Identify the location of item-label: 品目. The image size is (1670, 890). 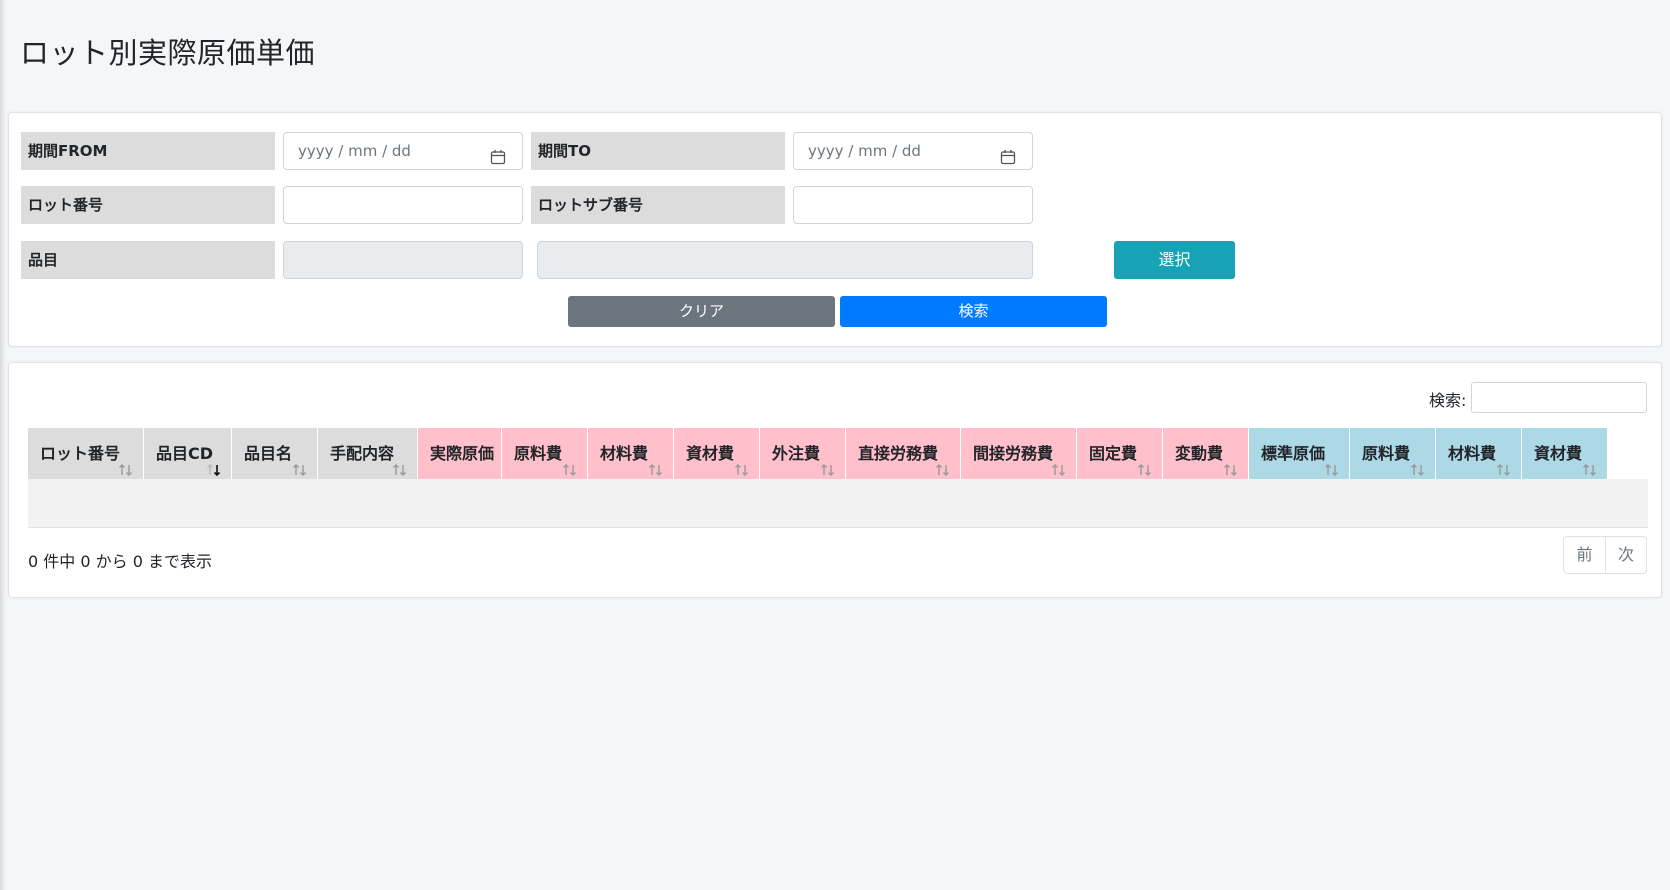
(148, 260).